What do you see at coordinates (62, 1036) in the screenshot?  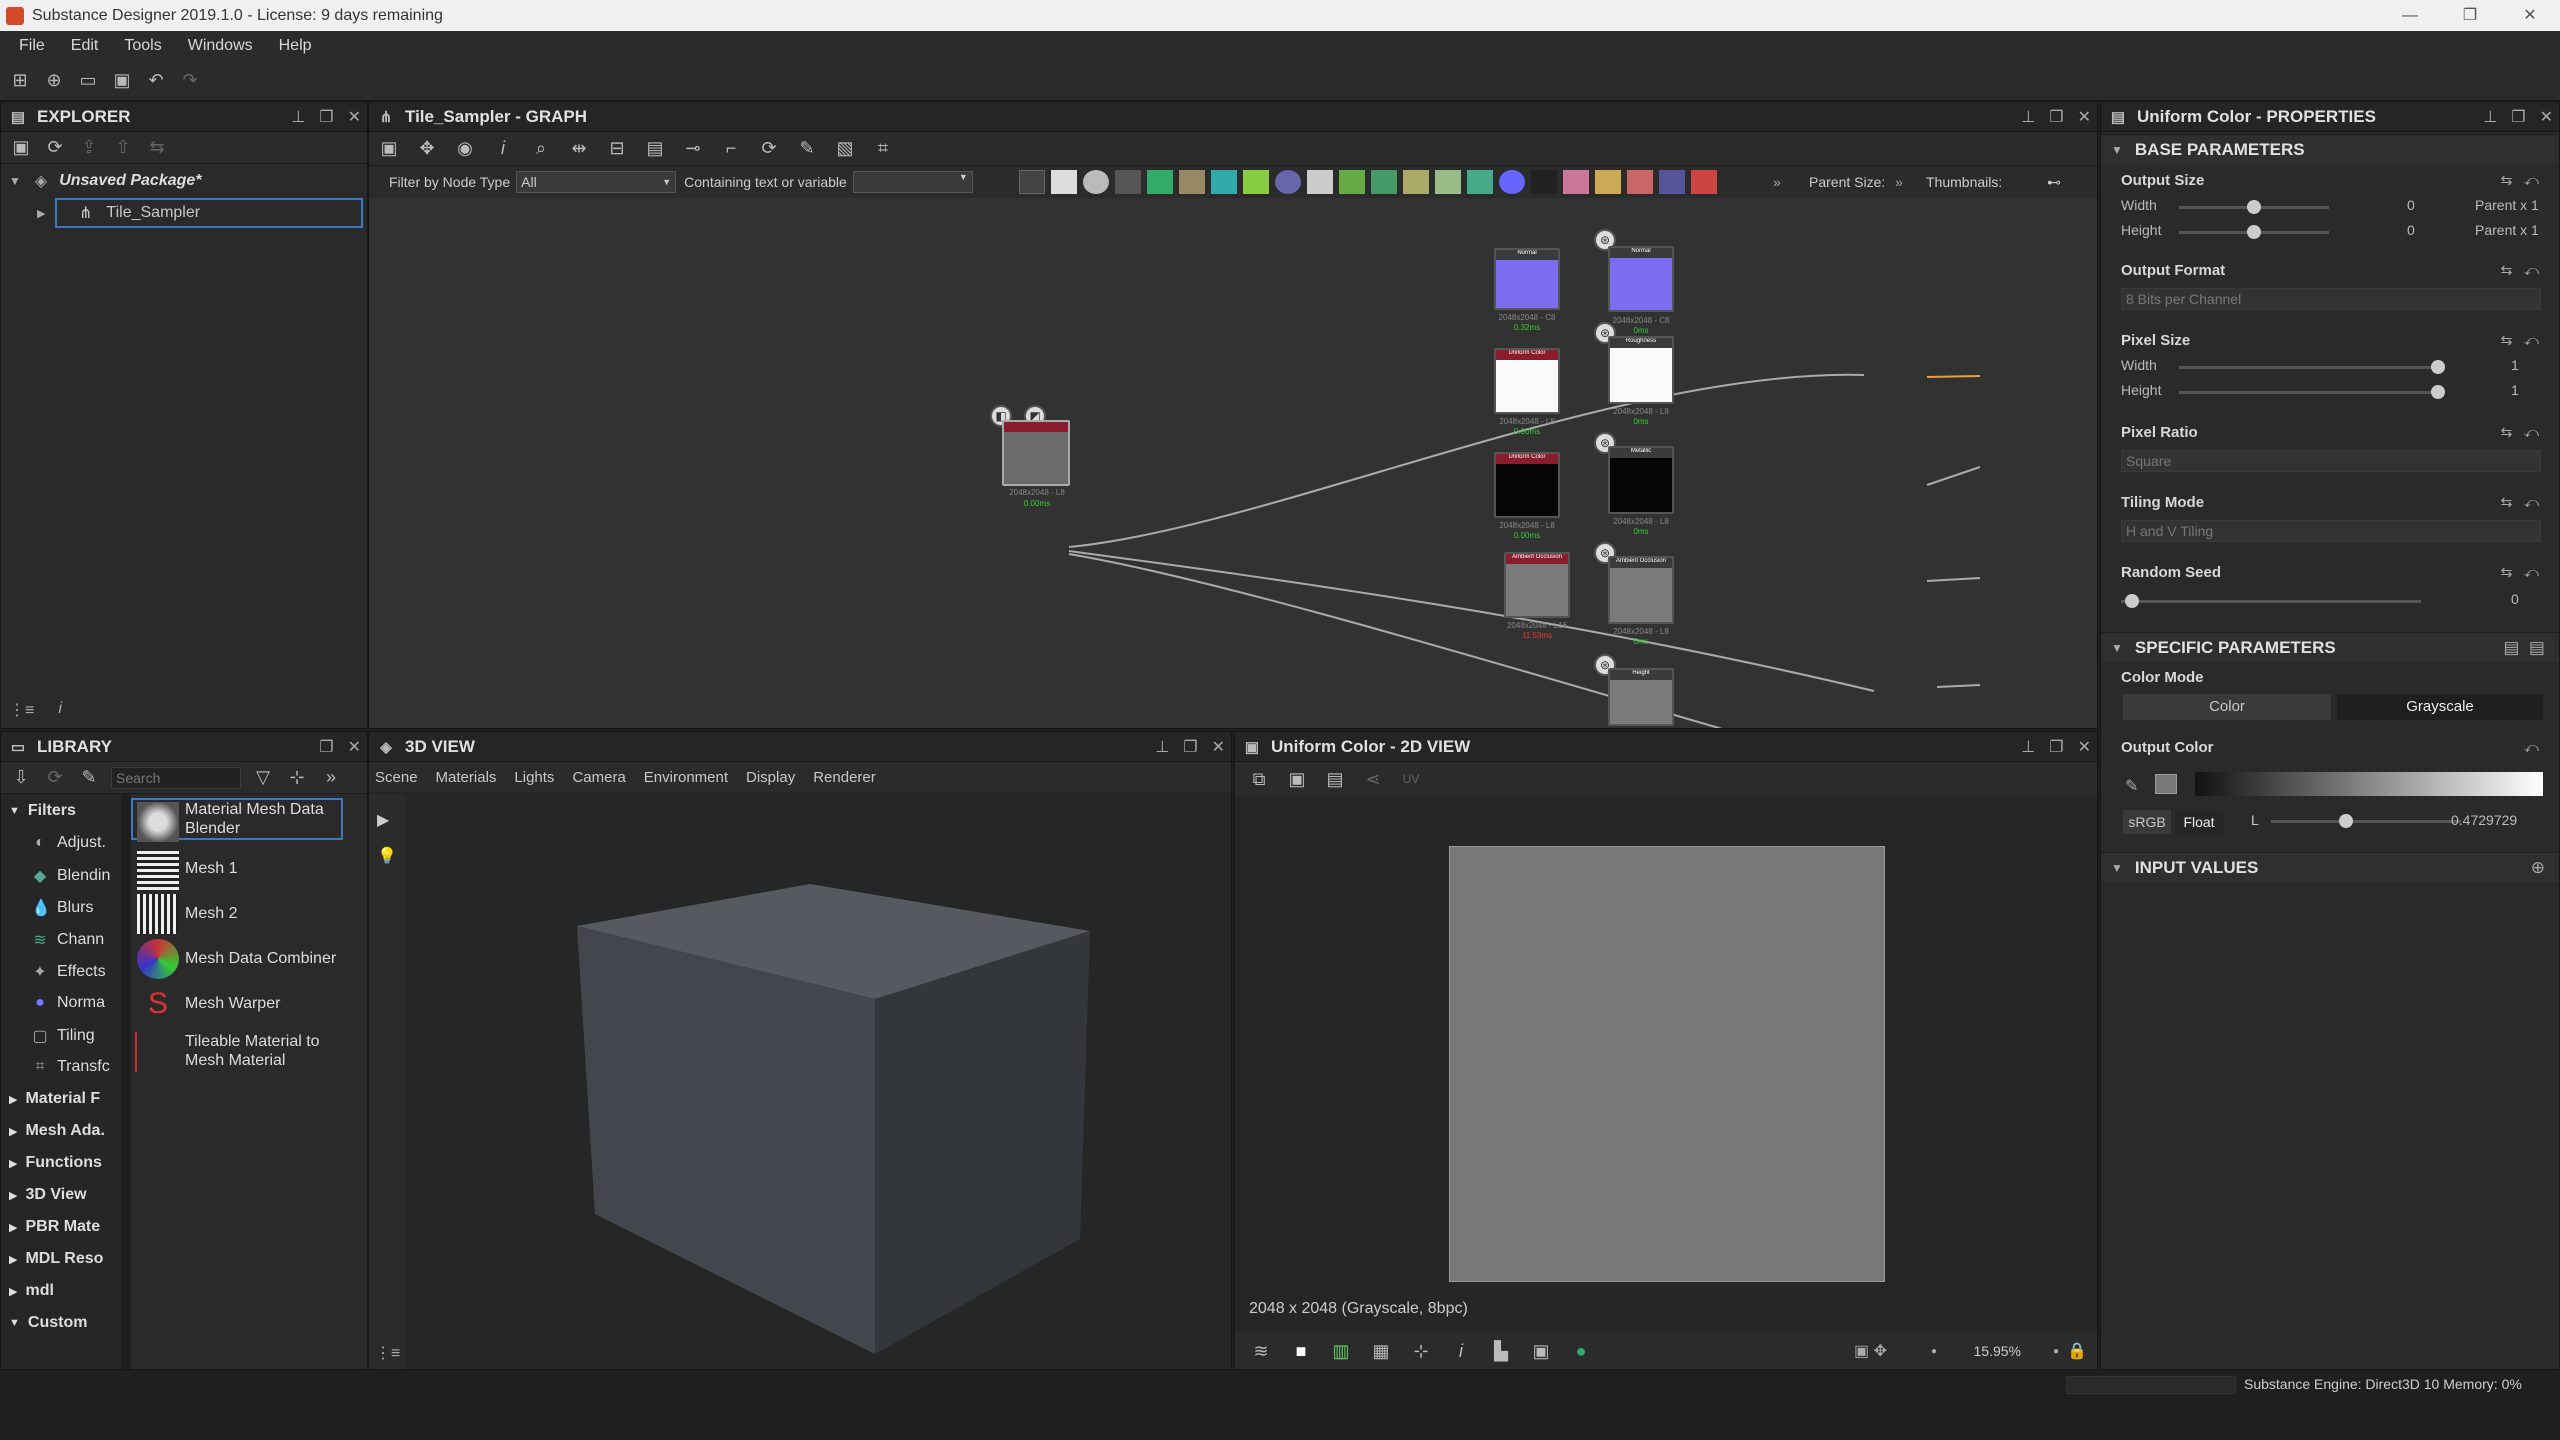 I see `filter-tiling: ▢ Tiling` at bounding box center [62, 1036].